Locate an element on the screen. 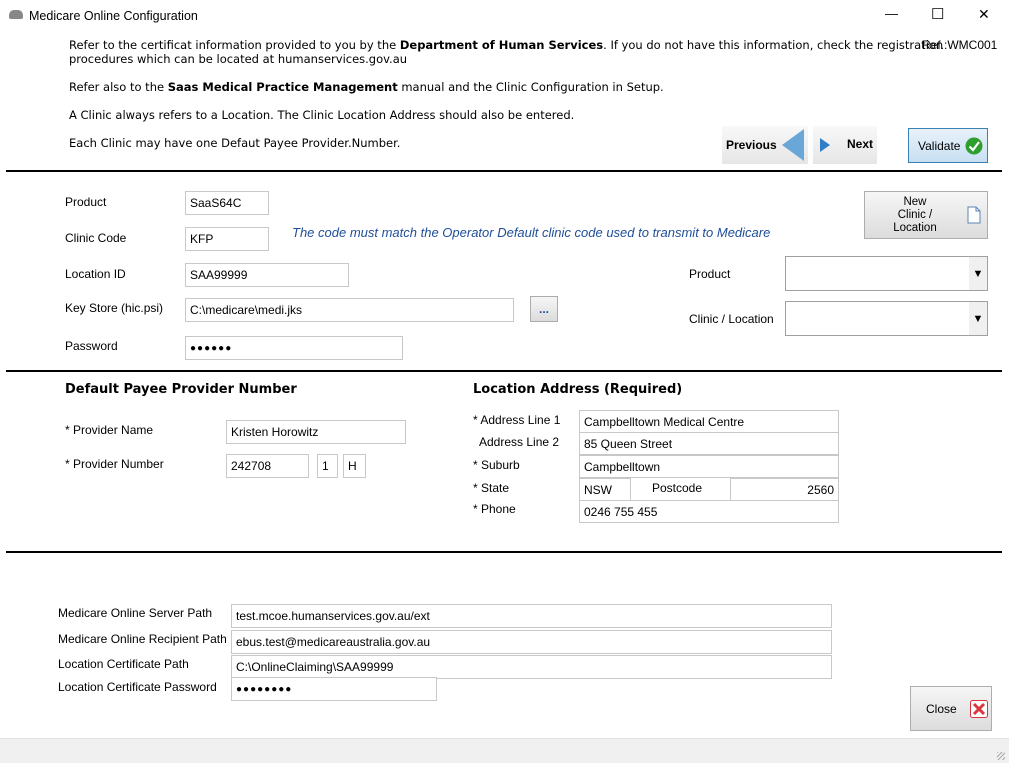  phone-field: 0246 755 455 is located at coordinates (709, 511).